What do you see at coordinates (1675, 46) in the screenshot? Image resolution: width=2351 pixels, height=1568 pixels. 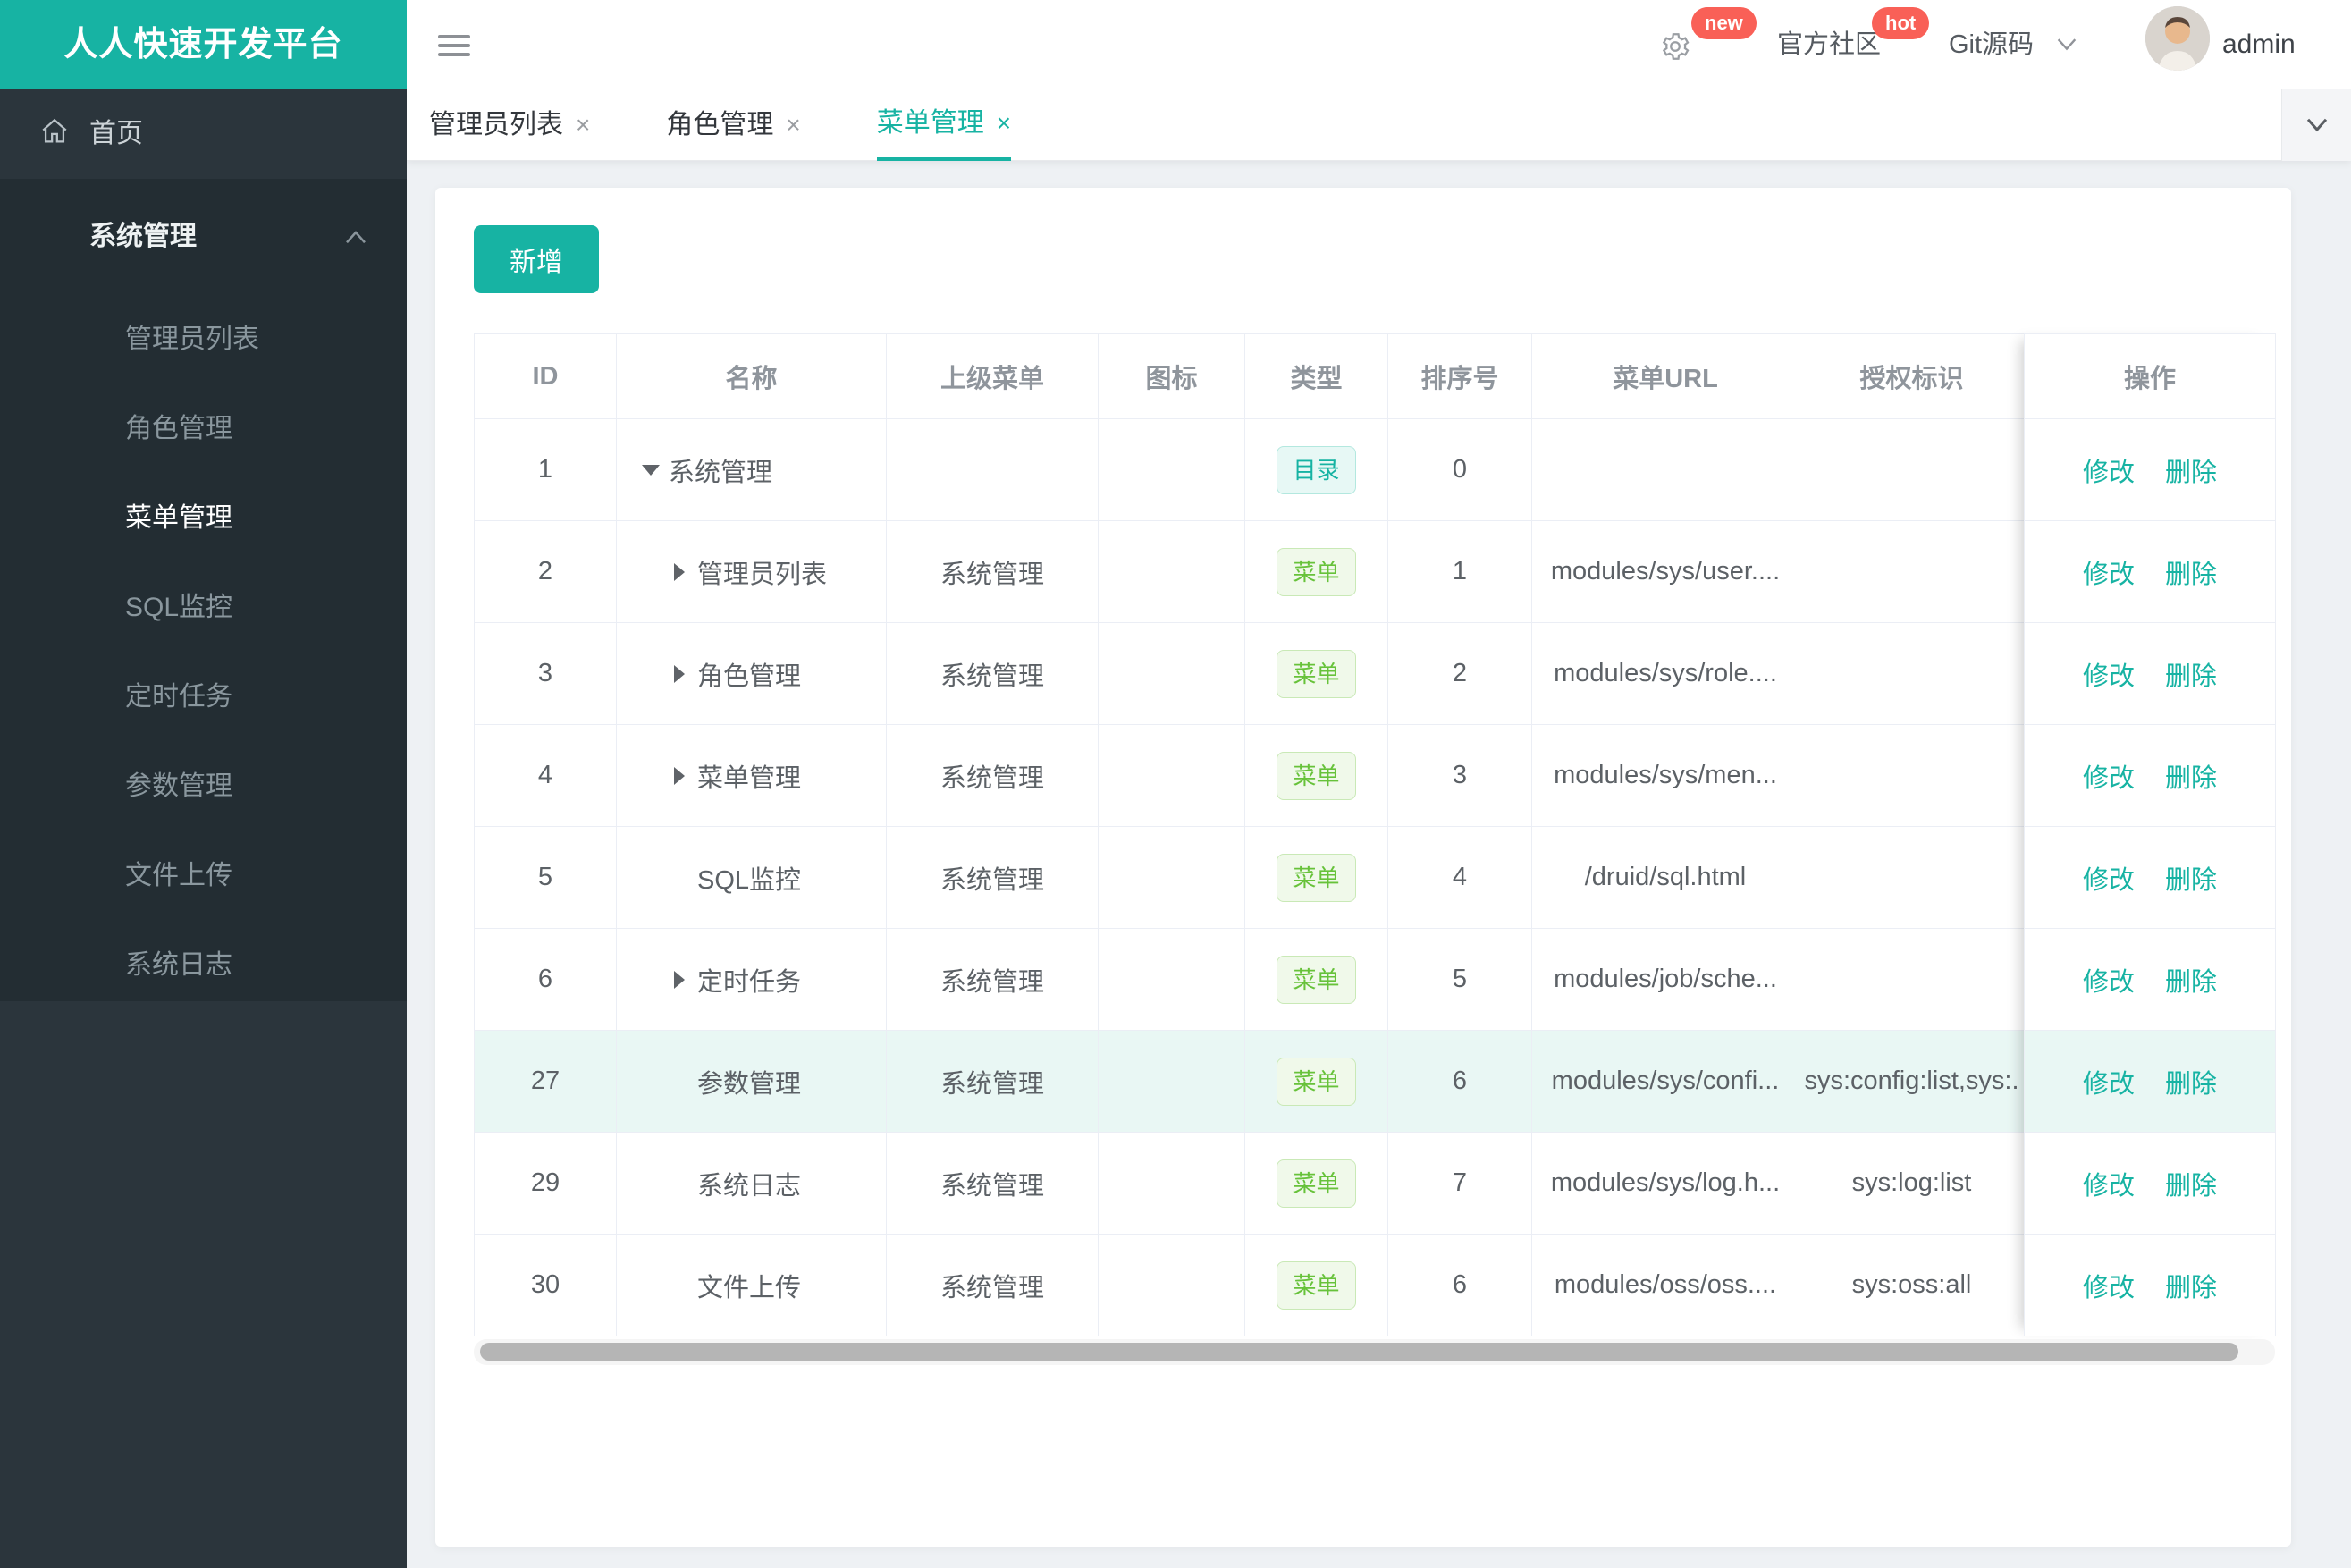 I see `settings-button` at bounding box center [1675, 46].